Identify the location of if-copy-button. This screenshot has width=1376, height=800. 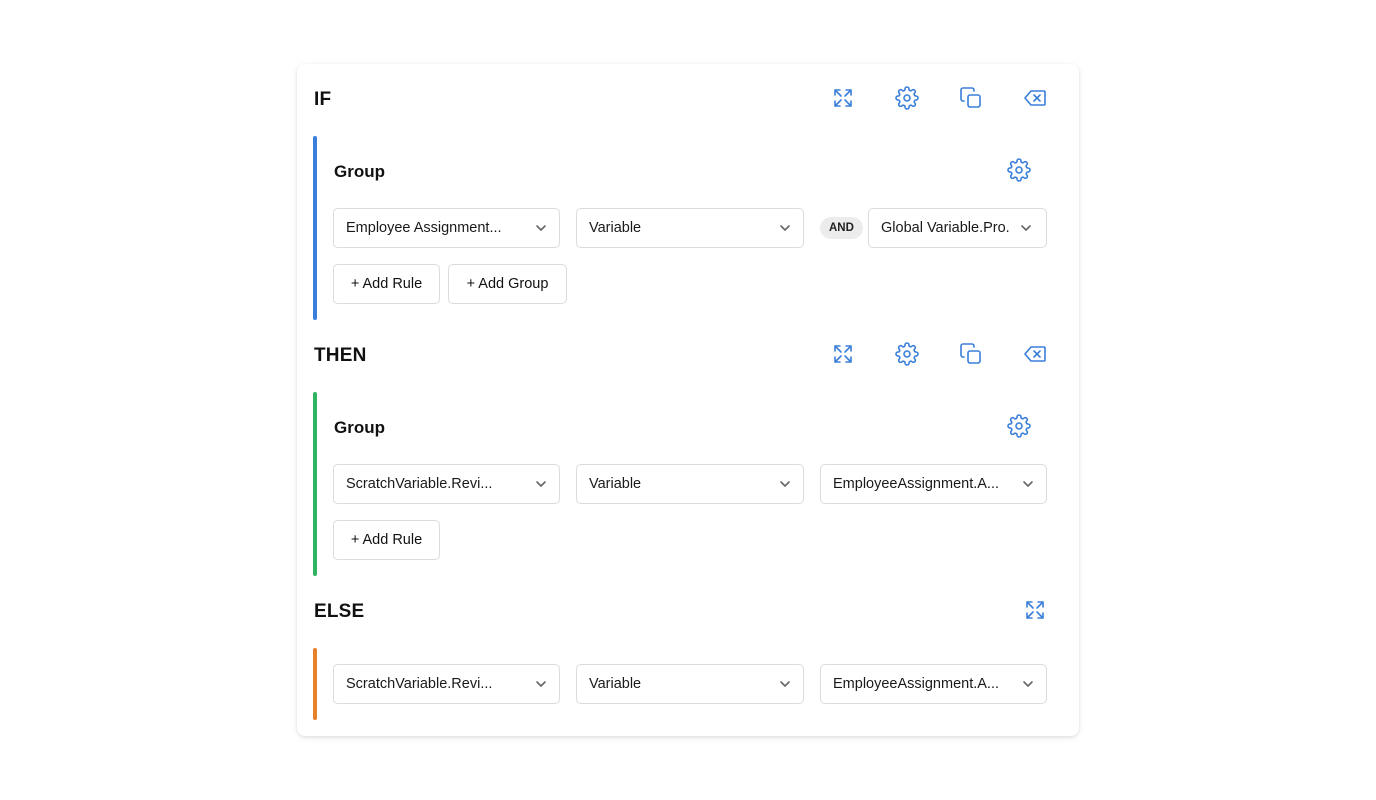
(971, 100).